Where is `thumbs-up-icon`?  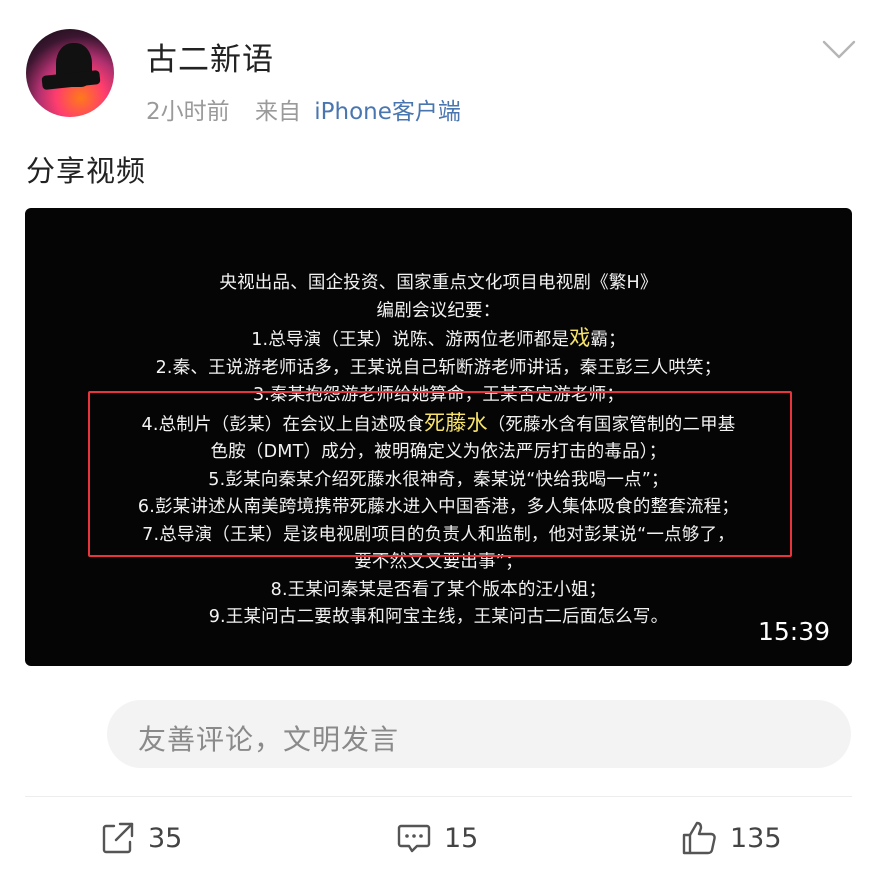 thumbs-up-icon is located at coordinates (699, 838).